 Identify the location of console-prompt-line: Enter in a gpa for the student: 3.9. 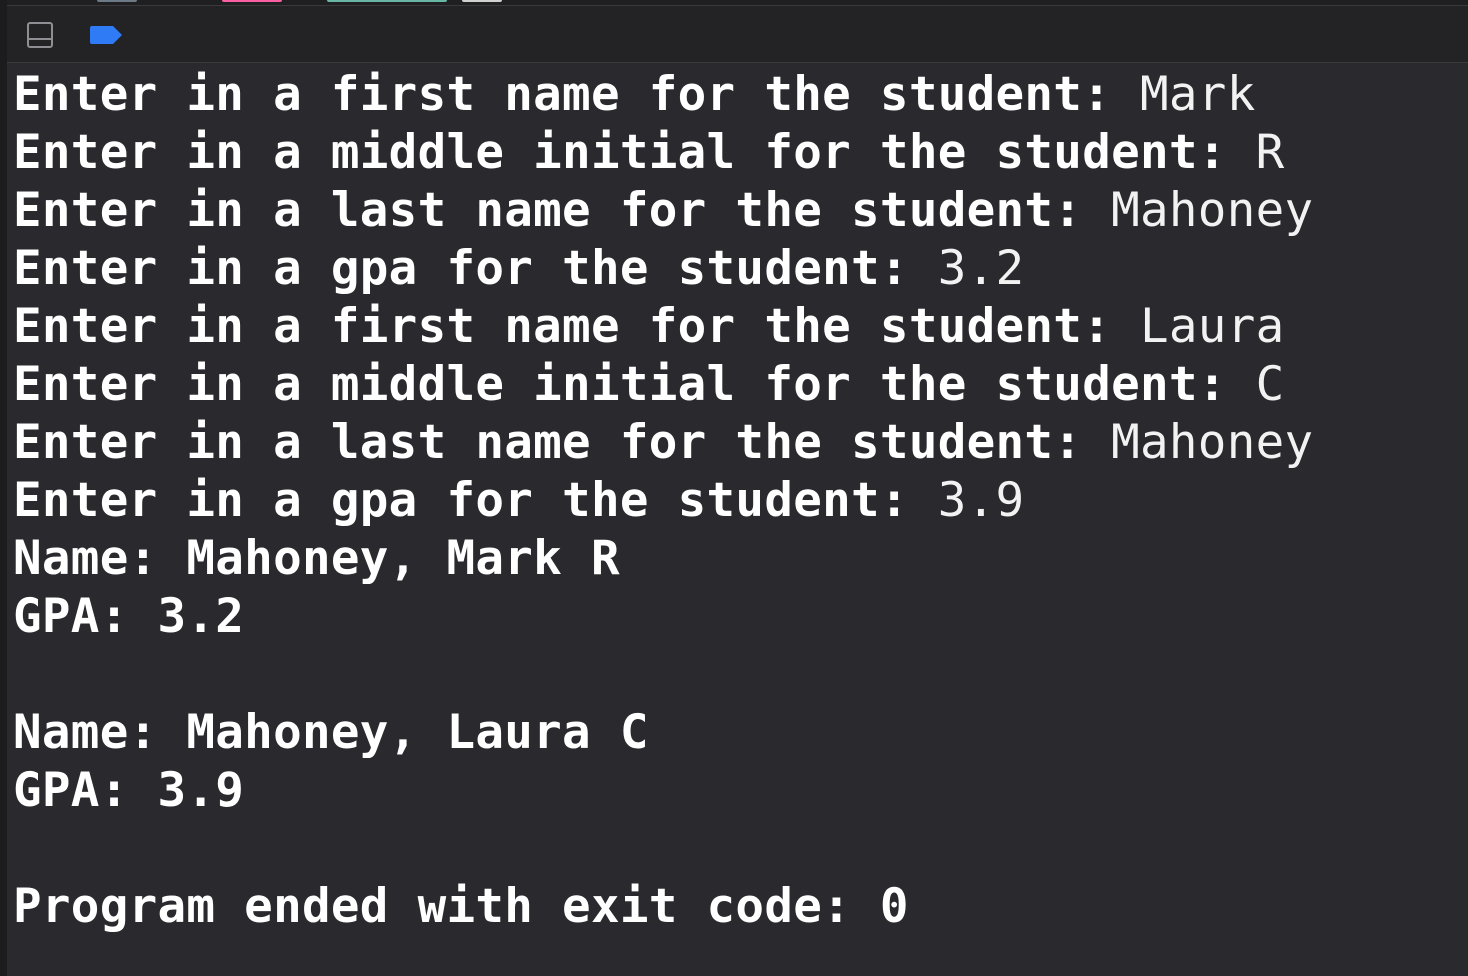
(740, 501).